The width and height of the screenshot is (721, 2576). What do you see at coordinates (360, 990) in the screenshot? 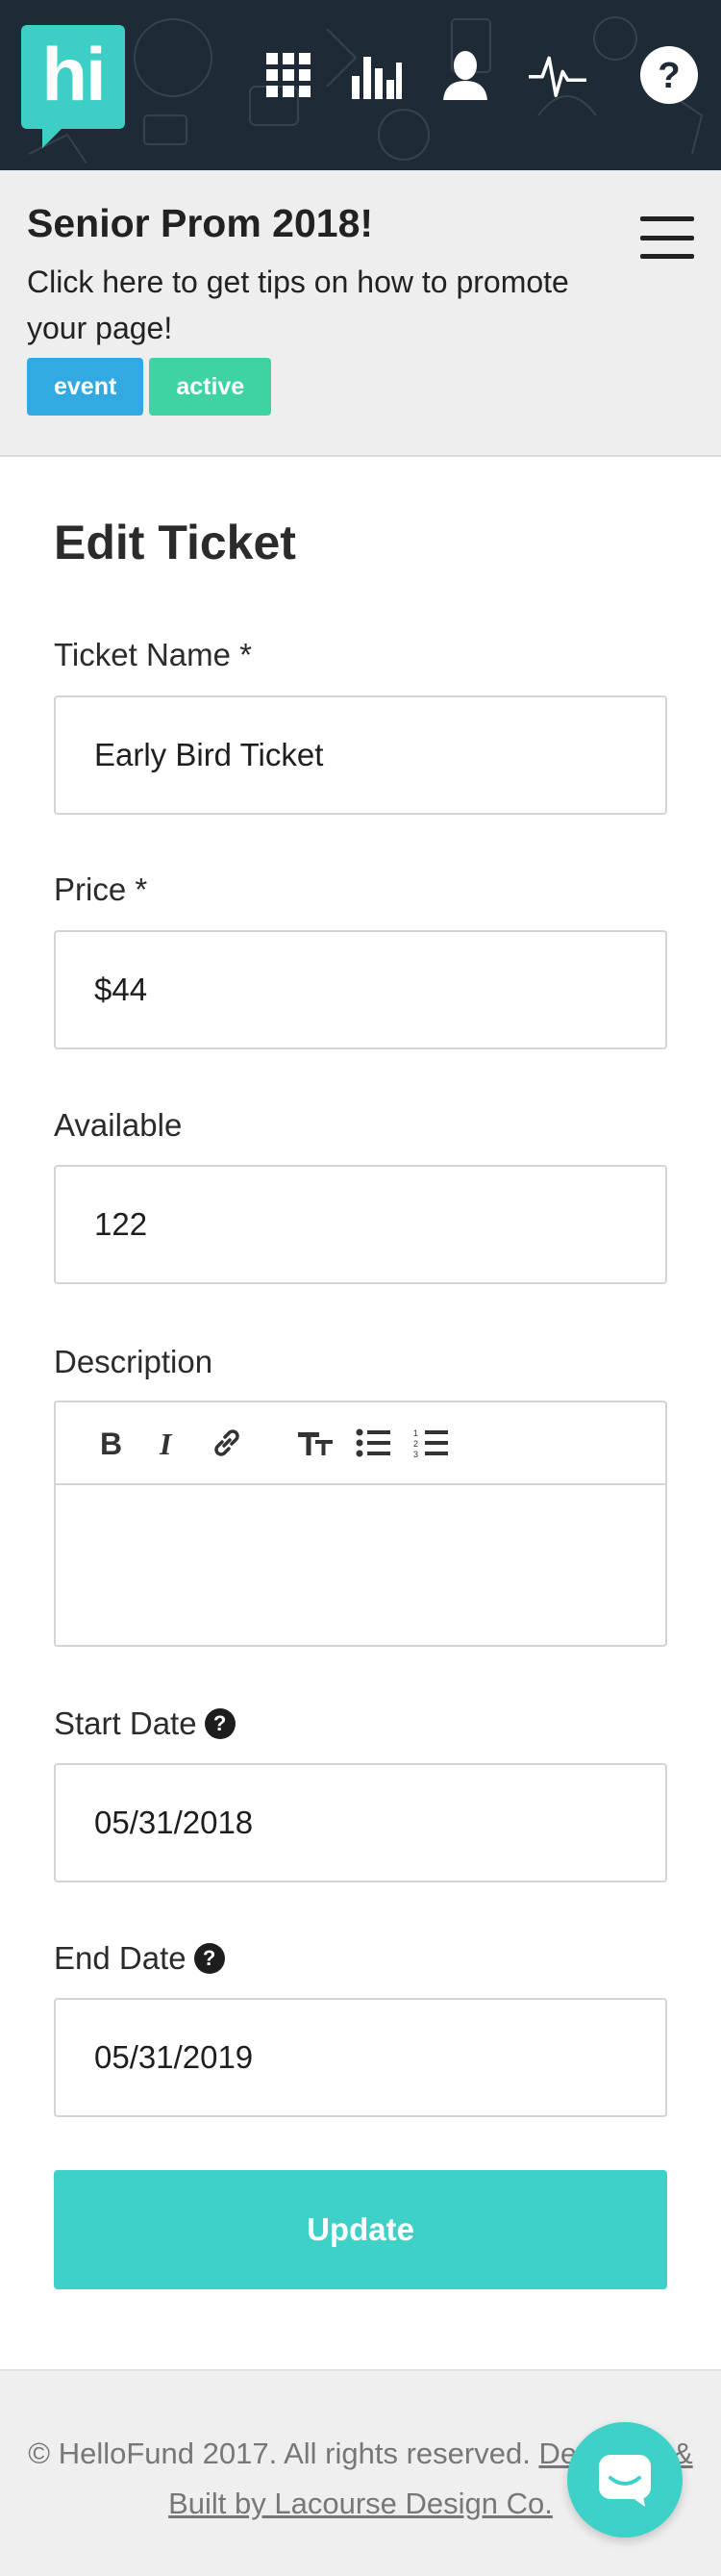
I see `price-input` at bounding box center [360, 990].